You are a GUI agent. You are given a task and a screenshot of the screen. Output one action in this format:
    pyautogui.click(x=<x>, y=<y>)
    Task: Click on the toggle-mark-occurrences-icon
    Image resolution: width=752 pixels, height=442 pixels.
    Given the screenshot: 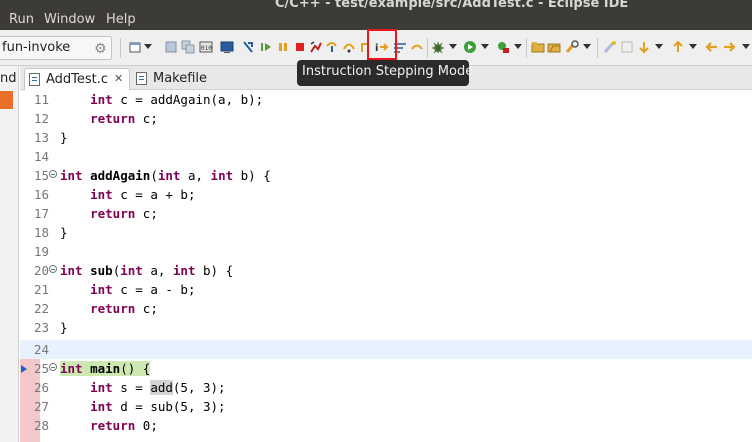 What is the action you would take?
    pyautogui.click(x=610, y=47)
    